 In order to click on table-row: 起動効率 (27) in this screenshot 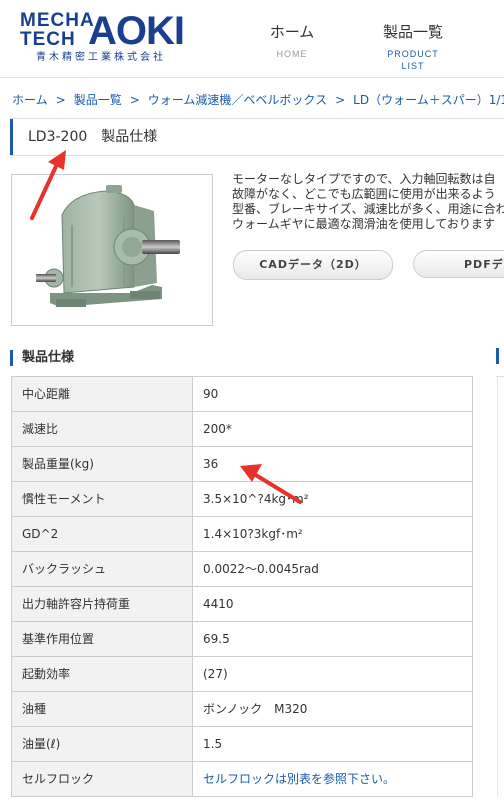, I will do `click(242, 674)`.